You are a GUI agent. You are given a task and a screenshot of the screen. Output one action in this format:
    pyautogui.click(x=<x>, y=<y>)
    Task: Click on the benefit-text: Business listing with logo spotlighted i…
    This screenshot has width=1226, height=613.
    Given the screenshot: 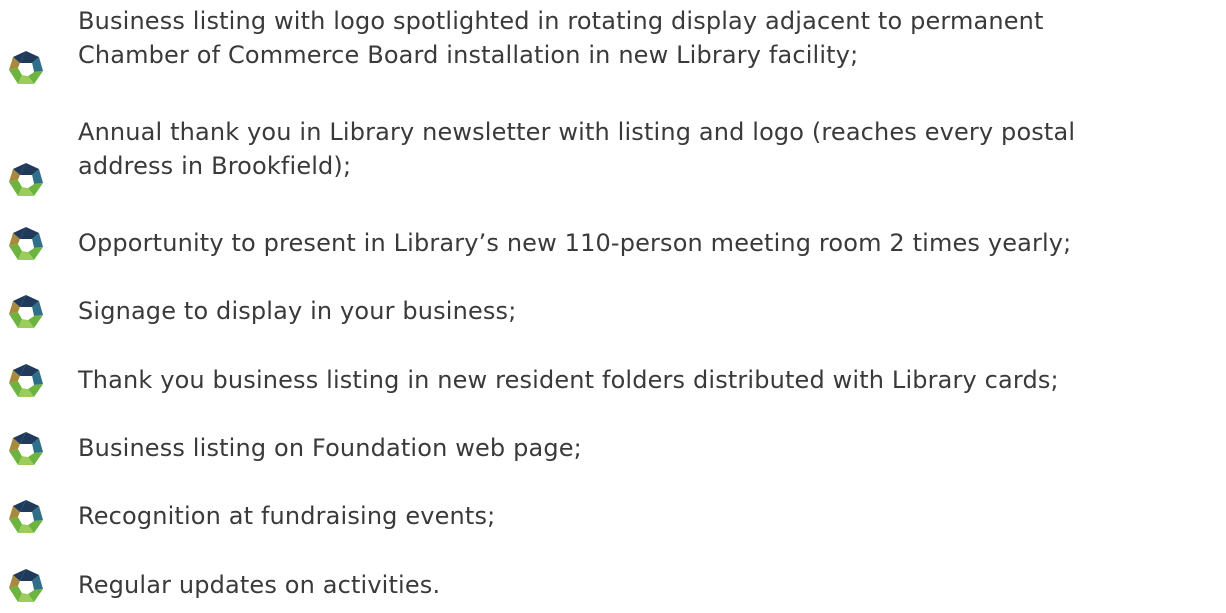 What is the action you would take?
    pyautogui.click(x=561, y=38)
    